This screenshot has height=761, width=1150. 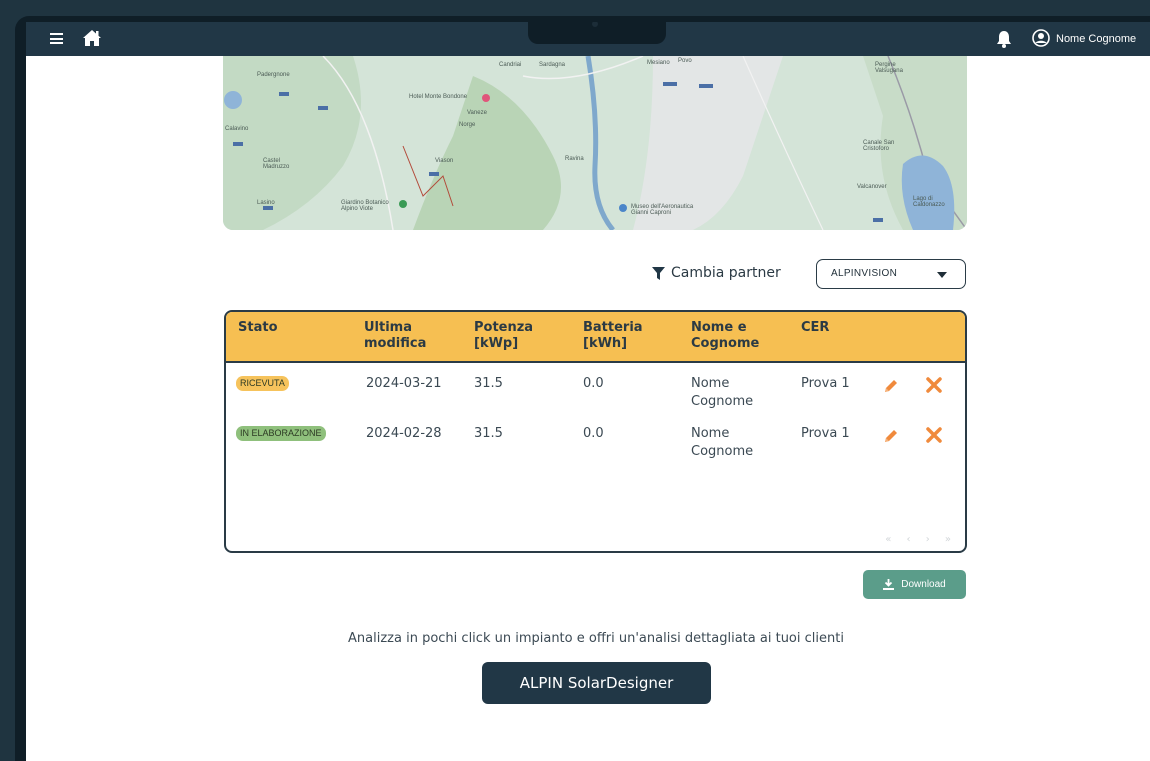 What do you see at coordinates (1096, 39) in the screenshot?
I see `user-name: Nome Cognome` at bounding box center [1096, 39].